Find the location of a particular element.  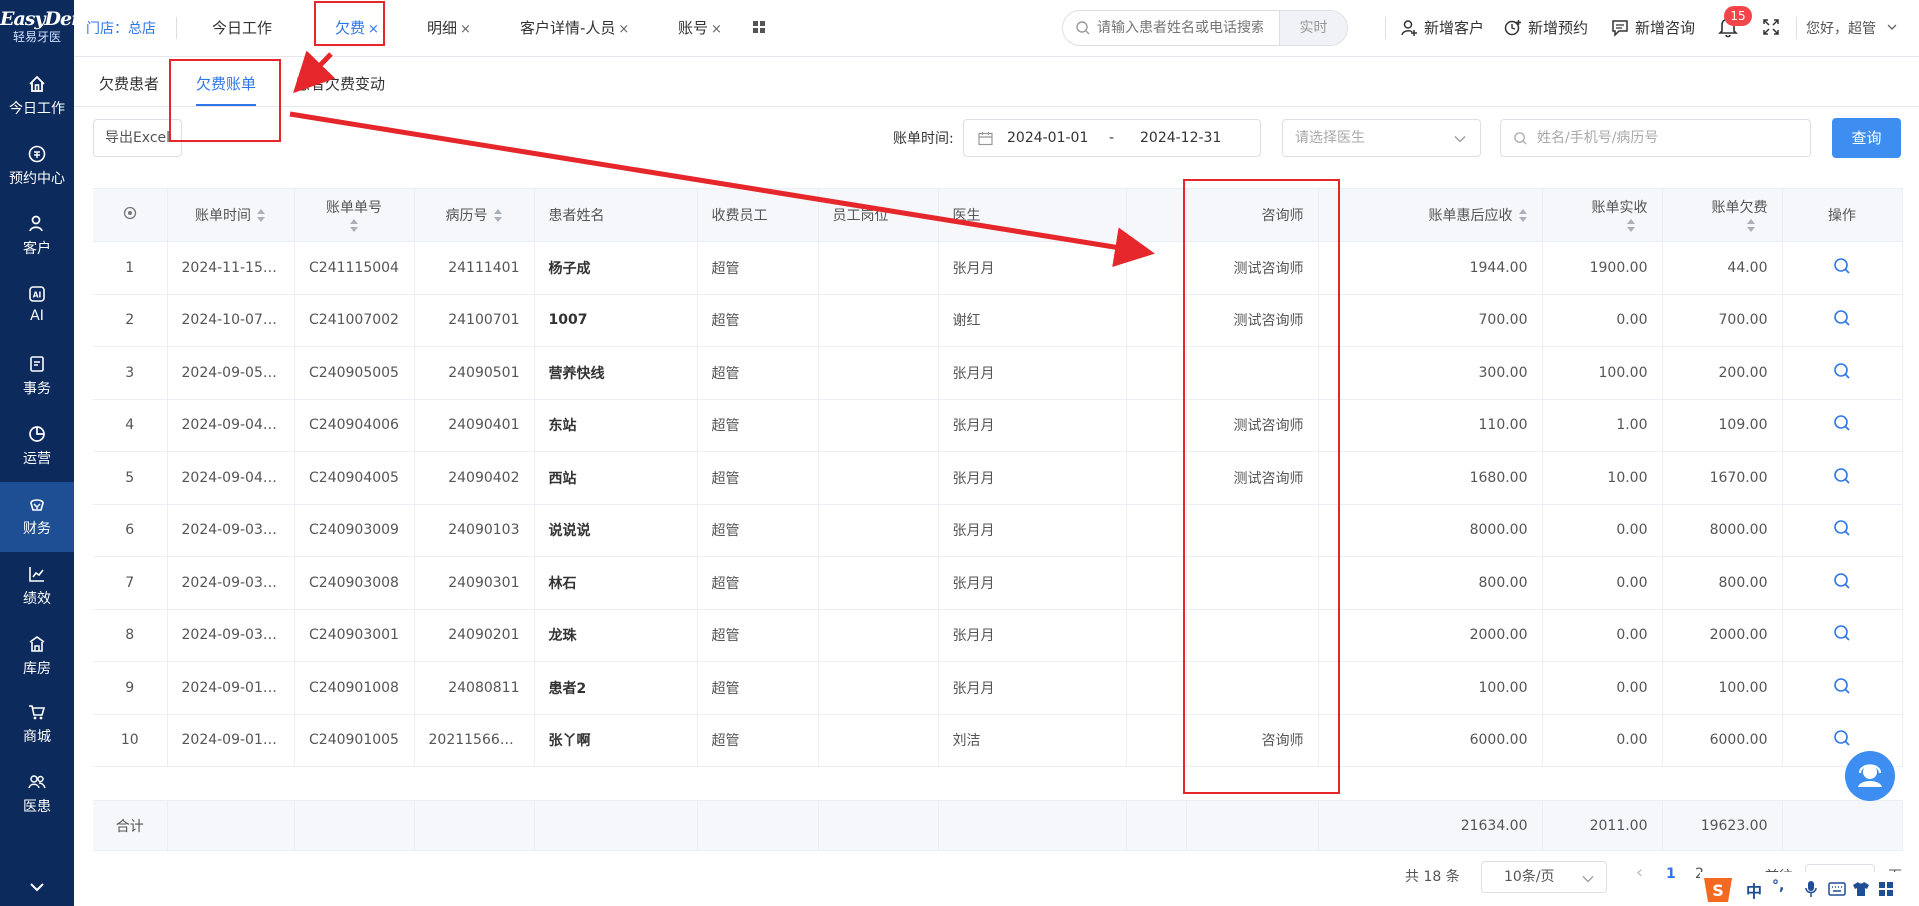

sidebar-item-label: 医患 is located at coordinates (37, 807).